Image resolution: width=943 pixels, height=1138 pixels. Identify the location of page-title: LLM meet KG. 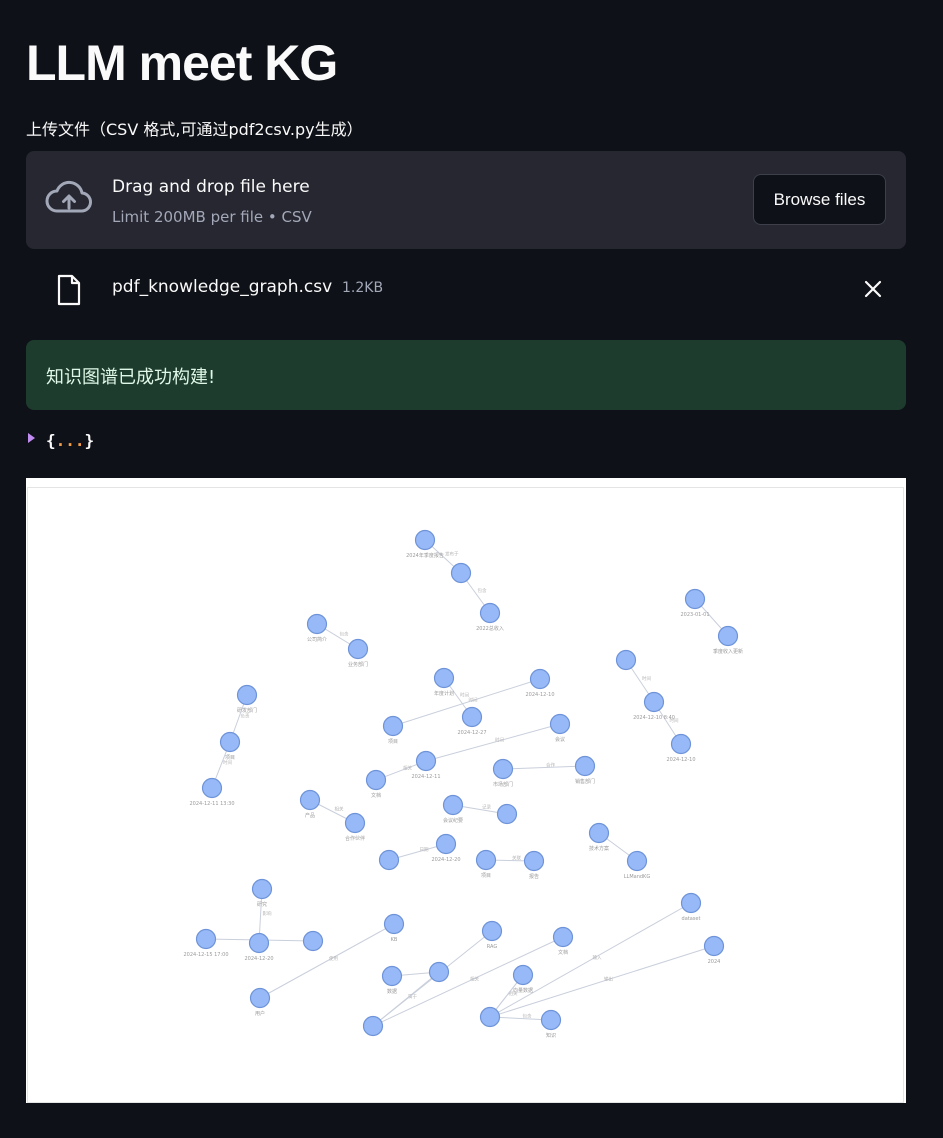
(182, 63).